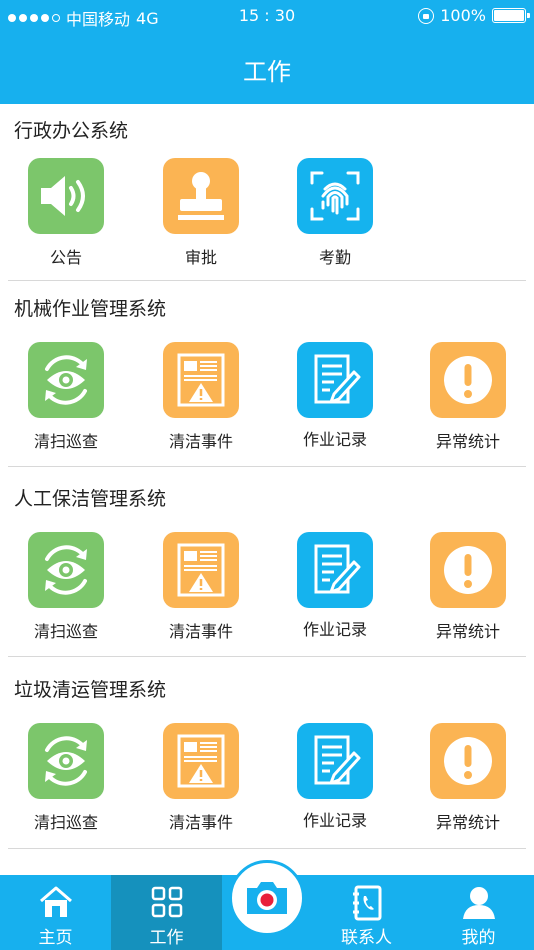 Image resolution: width=534 pixels, height=950 pixels. I want to click on attendance-button, so click(335, 196).